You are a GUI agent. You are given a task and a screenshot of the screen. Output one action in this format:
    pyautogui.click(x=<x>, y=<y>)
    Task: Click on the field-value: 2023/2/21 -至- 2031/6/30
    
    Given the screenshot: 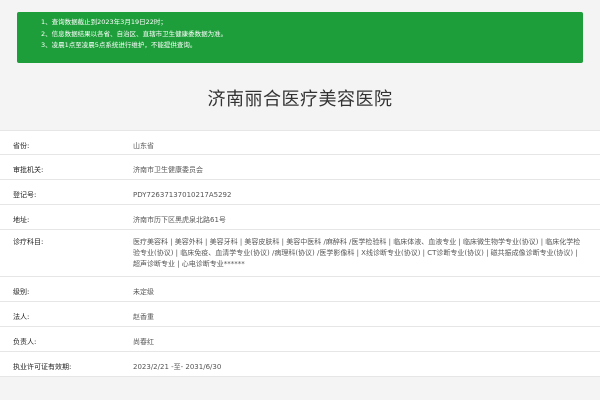 What is the action you would take?
    pyautogui.click(x=177, y=367)
    